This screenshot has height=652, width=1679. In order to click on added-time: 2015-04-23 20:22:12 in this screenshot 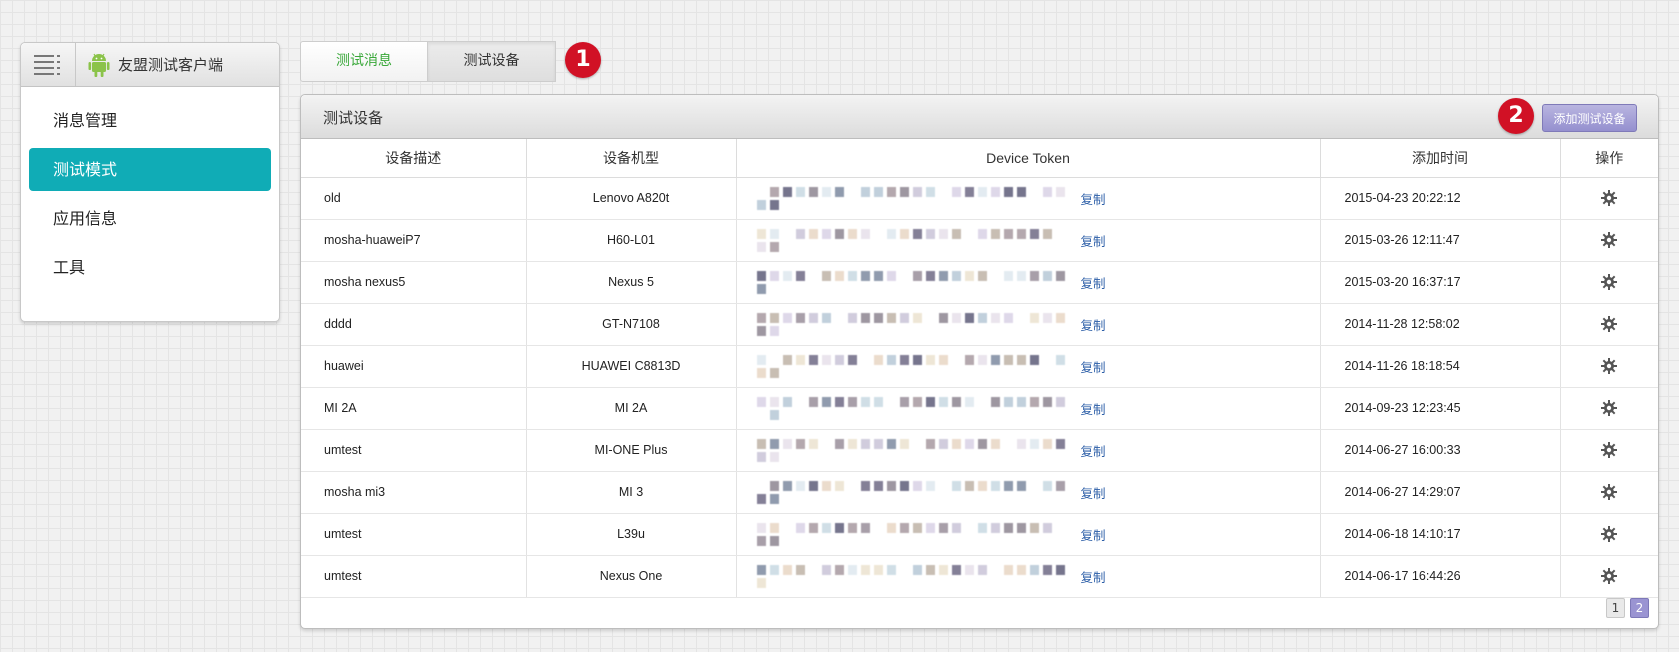, I will do `click(1440, 198)`.